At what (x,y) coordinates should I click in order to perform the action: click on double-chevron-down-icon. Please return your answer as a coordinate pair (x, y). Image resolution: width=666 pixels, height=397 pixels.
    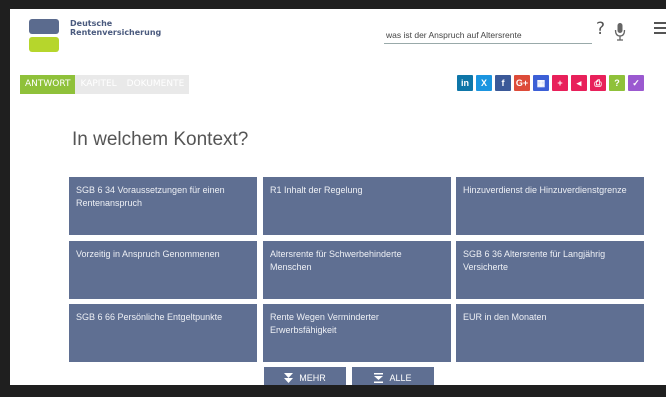
    Looking at the image, I should click on (289, 378).